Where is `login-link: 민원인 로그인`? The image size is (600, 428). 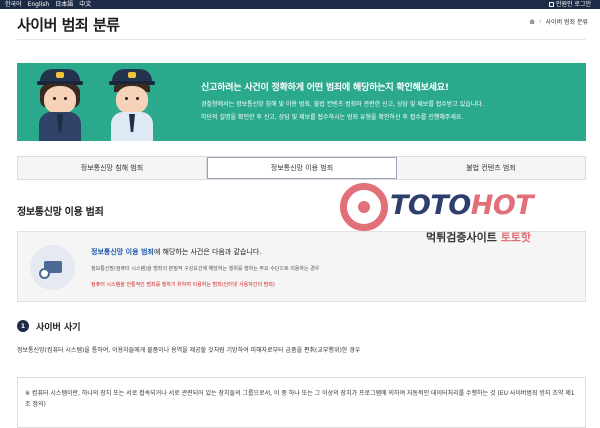
login-link: 민원인 로그인 is located at coordinates (569, 4).